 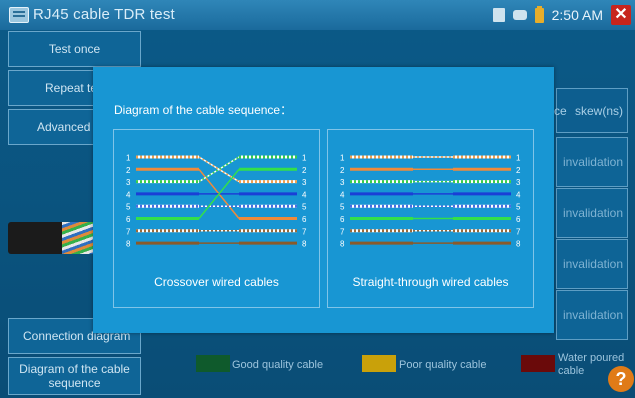 What do you see at coordinates (213, 363) in the screenshot?
I see `good-quality-swatch` at bounding box center [213, 363].